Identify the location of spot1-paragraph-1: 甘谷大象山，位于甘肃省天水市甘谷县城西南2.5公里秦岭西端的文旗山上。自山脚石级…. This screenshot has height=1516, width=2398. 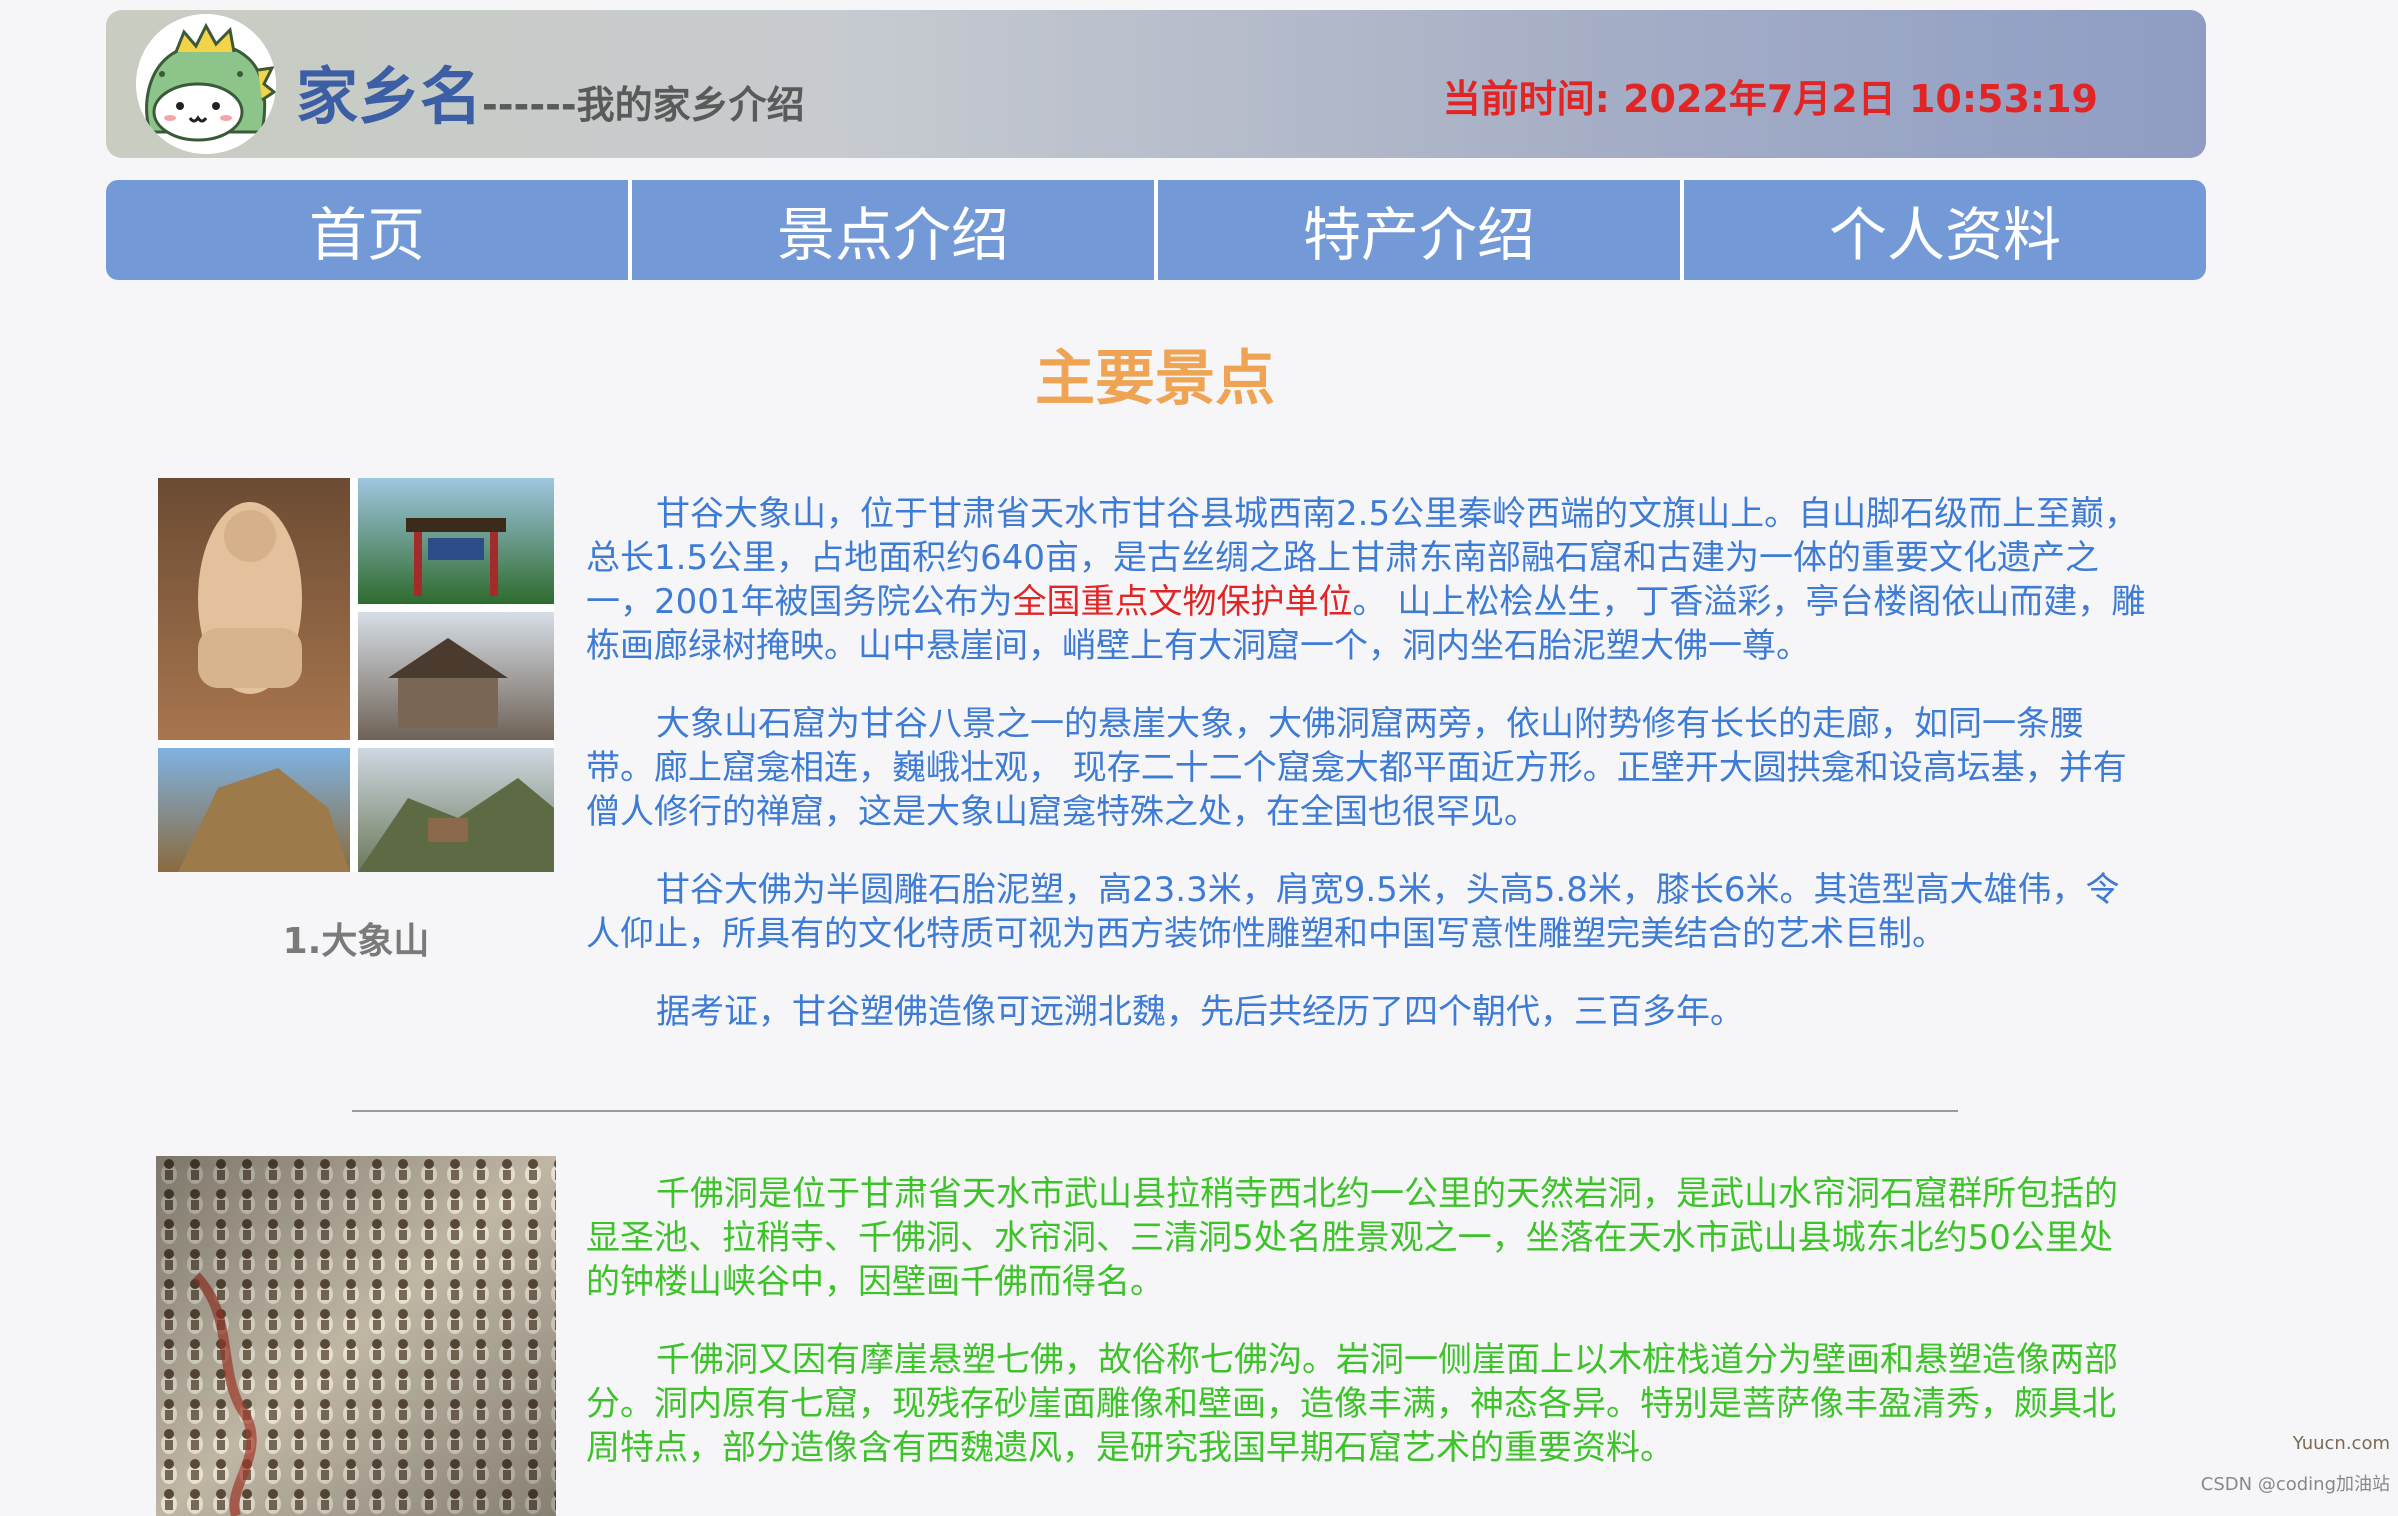
(1366, 580).